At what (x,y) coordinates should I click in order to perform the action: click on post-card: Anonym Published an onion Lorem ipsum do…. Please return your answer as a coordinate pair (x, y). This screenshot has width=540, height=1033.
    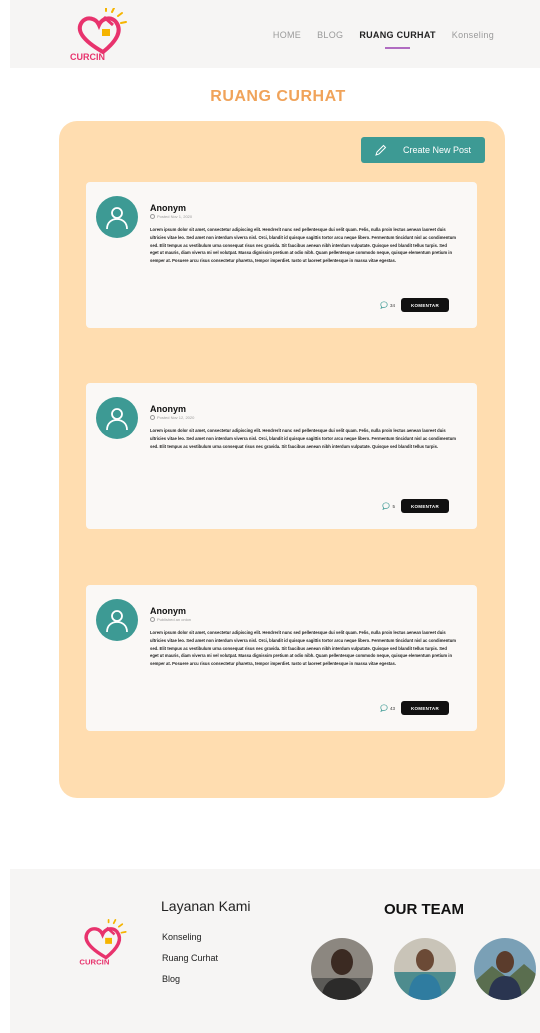
    Looking at the image, I should click on (281, 658).